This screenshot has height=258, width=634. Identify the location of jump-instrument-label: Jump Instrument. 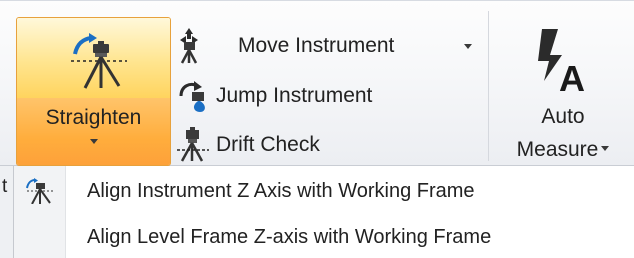
(294, 95).